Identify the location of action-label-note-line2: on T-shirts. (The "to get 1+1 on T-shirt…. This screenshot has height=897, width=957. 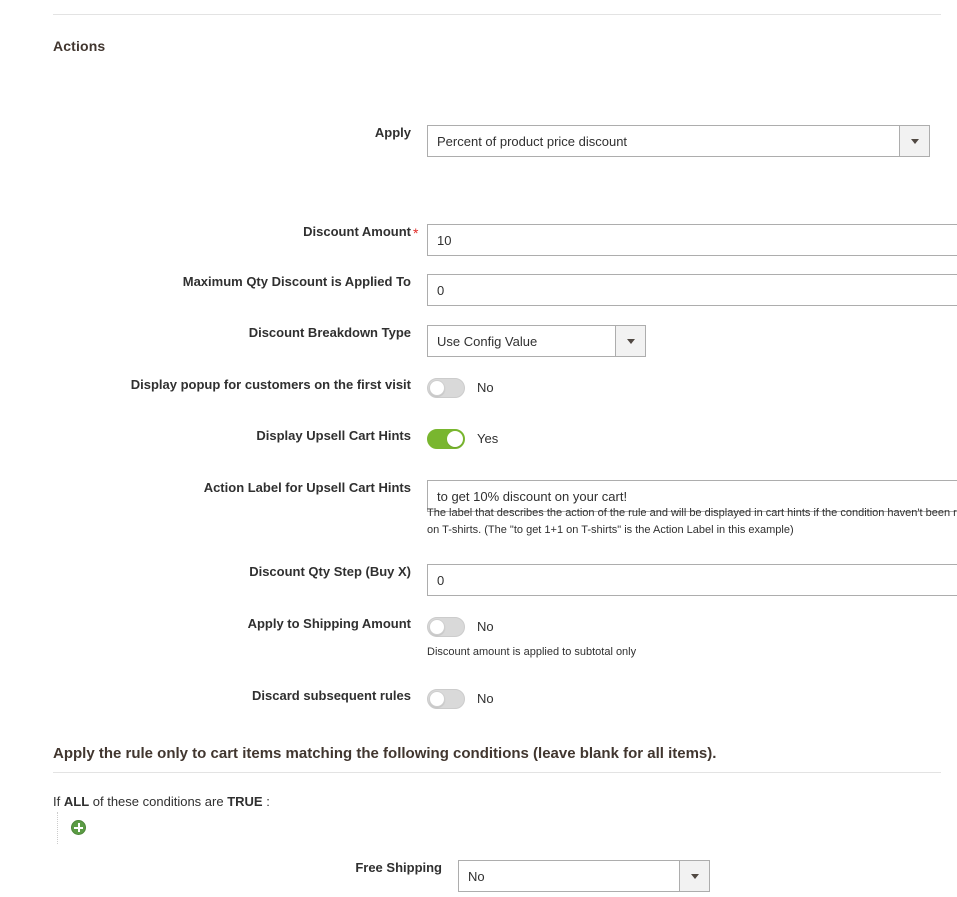
(610, 530).